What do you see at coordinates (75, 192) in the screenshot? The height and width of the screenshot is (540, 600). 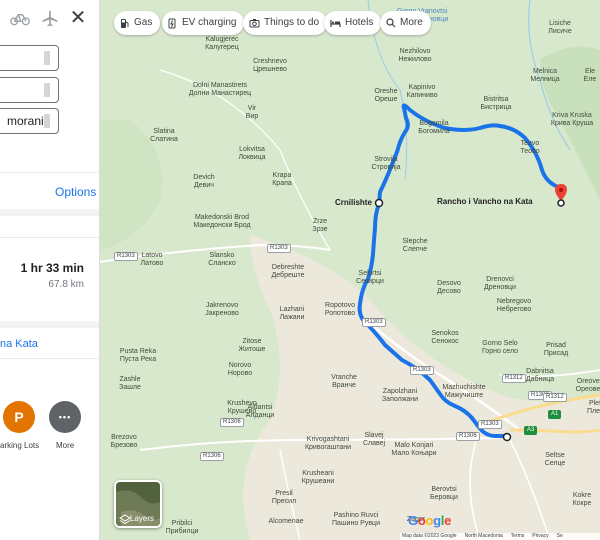 I see `options-link: Options` at bounding box center [75, 192].